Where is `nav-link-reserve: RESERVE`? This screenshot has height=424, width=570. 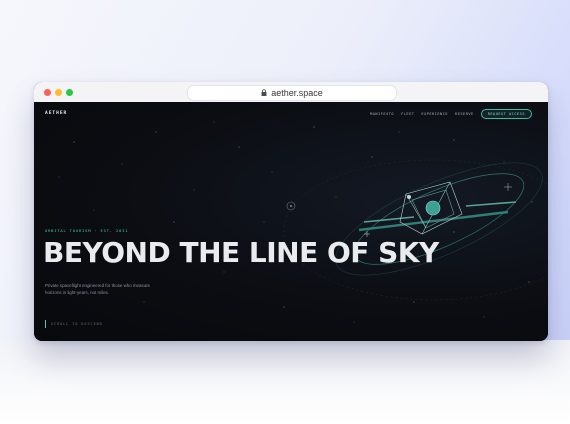 nav-link-reserve: RESERVE is located at coordinates (464, 114).